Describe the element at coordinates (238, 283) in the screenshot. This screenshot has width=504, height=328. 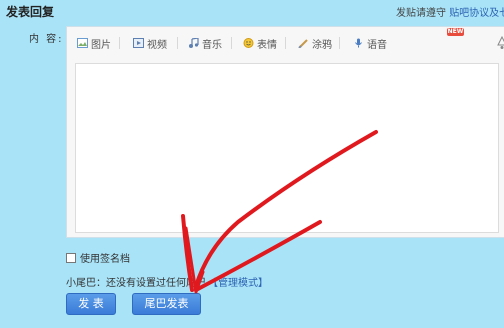
I see `manage-mode-link: 【管理模式】` at that location.